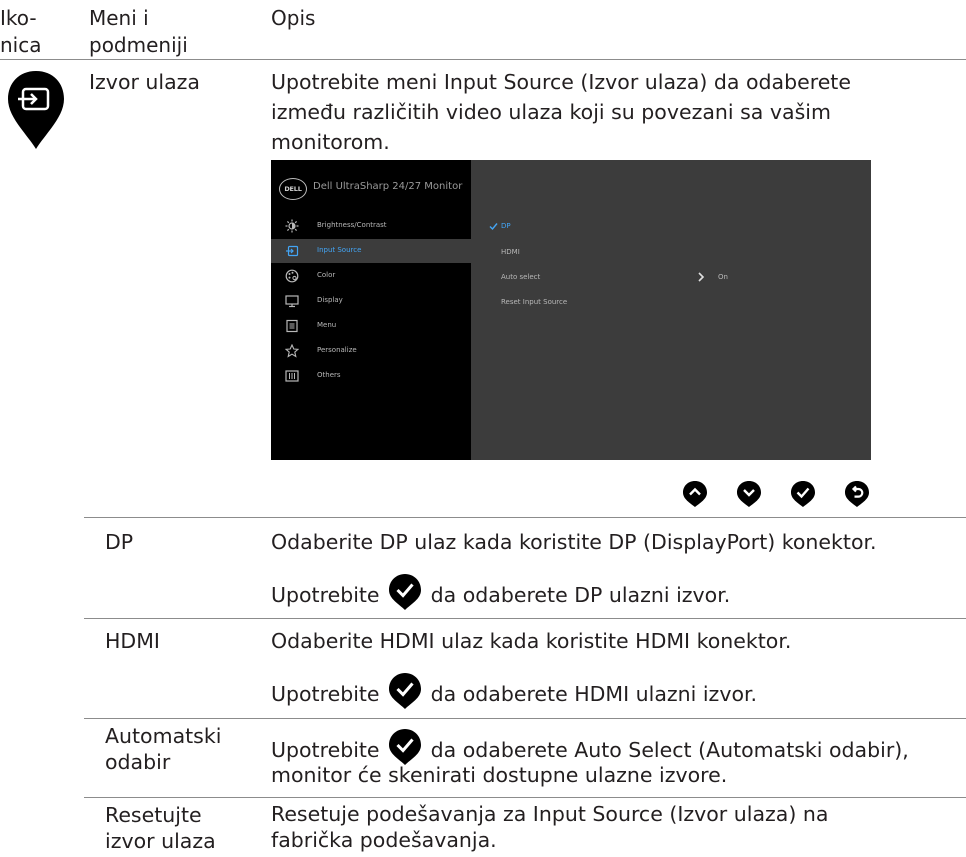 This screenshot has width=966, height=857. What do you see at coordinates (292, 226) in the screenshot?
I see `brightness-icon` at bounding box center [292, 226].